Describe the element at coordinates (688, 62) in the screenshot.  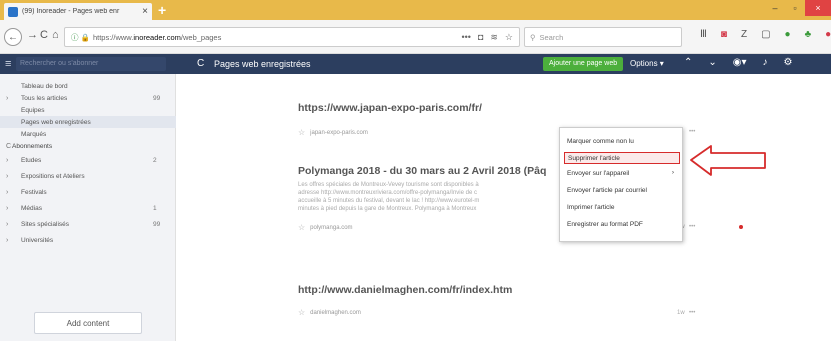
I see `chevron-up-icon: ⌃` at that location.